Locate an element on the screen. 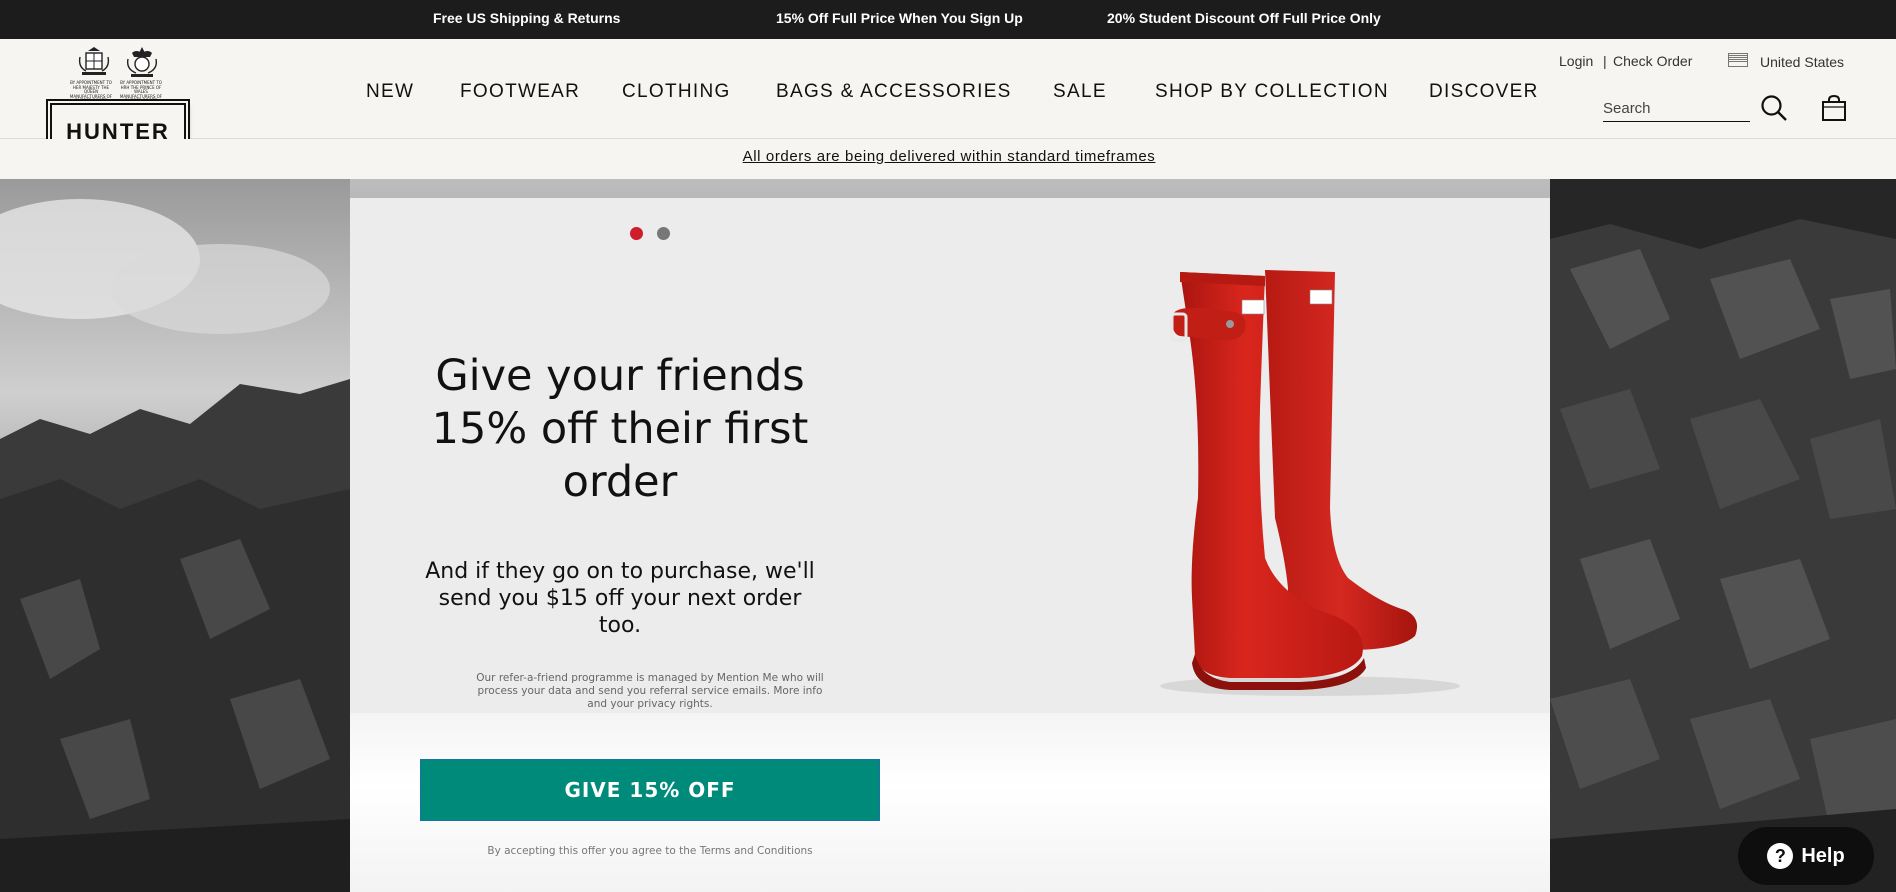 Image resolution: width=1896 pixels, height=892 pixels. login-link: Login is located at coordinates (1576, 61).